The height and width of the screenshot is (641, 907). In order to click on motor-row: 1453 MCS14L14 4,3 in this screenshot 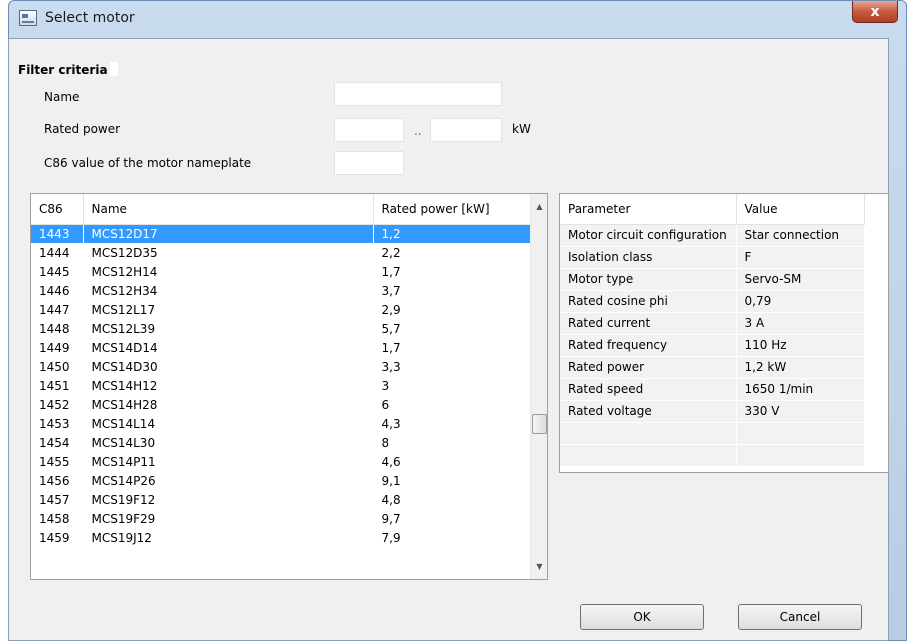, I will do `click(281, 423)`.